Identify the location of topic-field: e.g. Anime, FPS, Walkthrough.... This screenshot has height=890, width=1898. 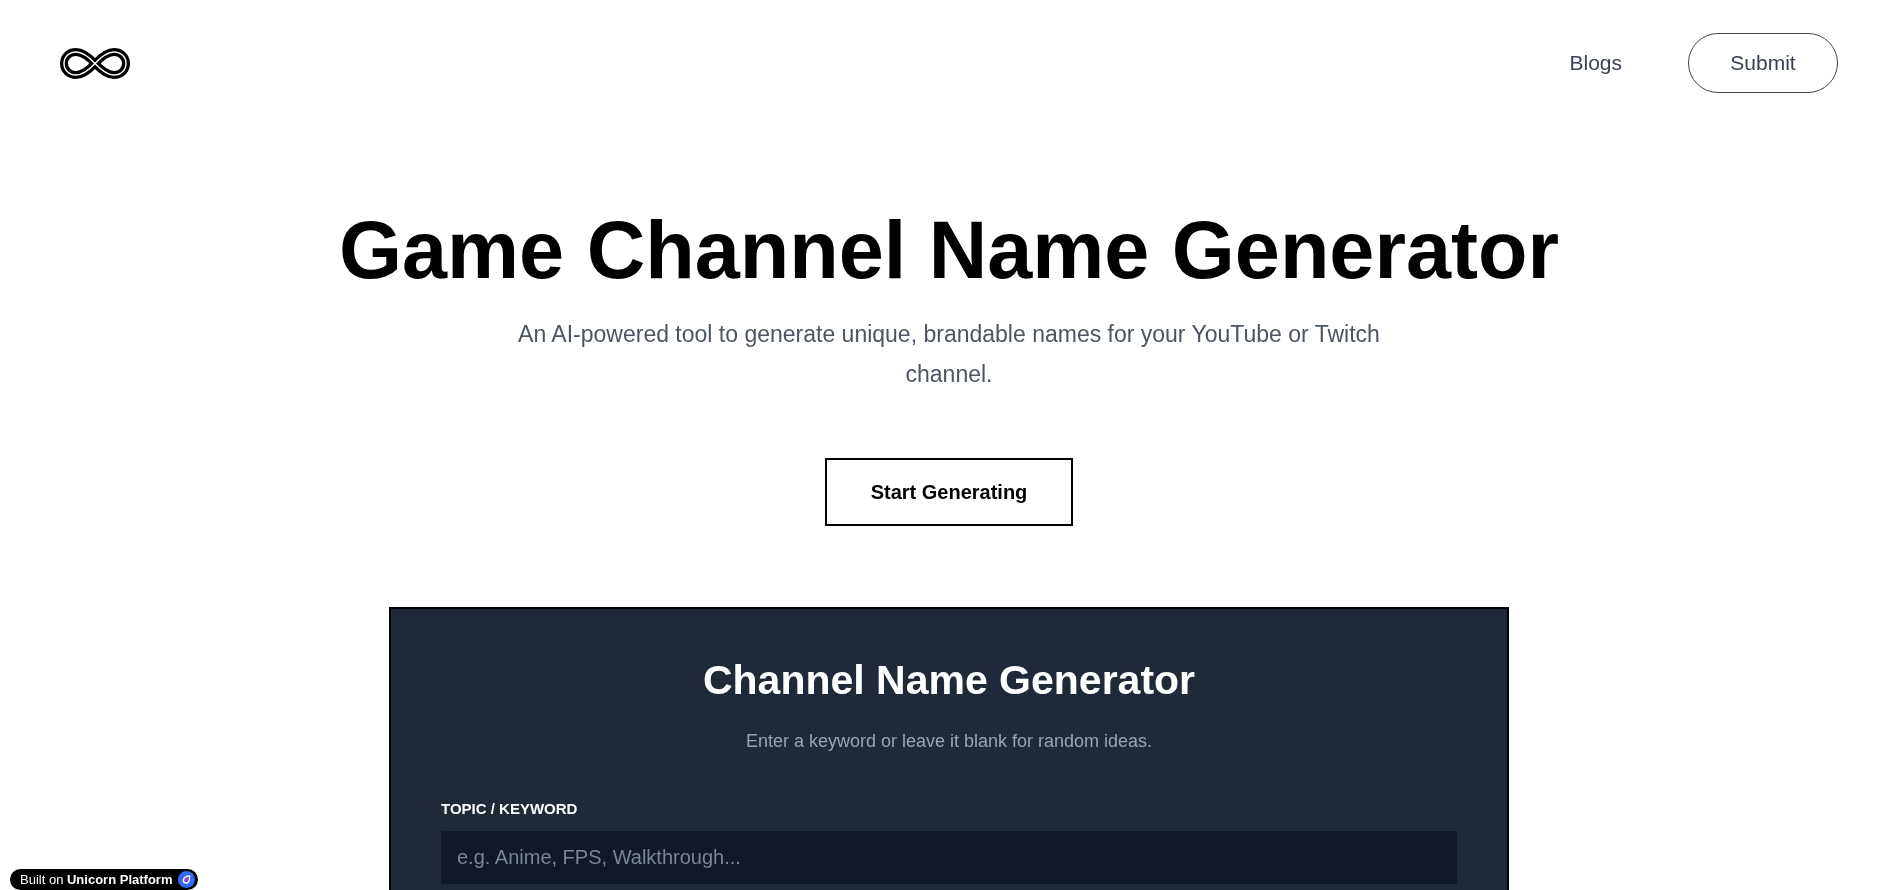
(949, 857).